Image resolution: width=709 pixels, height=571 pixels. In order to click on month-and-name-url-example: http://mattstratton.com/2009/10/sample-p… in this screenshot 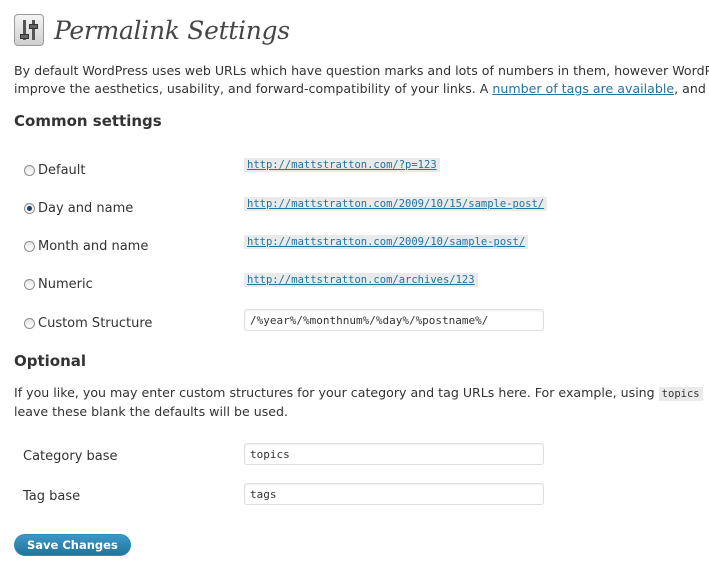, I will do `click(386, 242)`.